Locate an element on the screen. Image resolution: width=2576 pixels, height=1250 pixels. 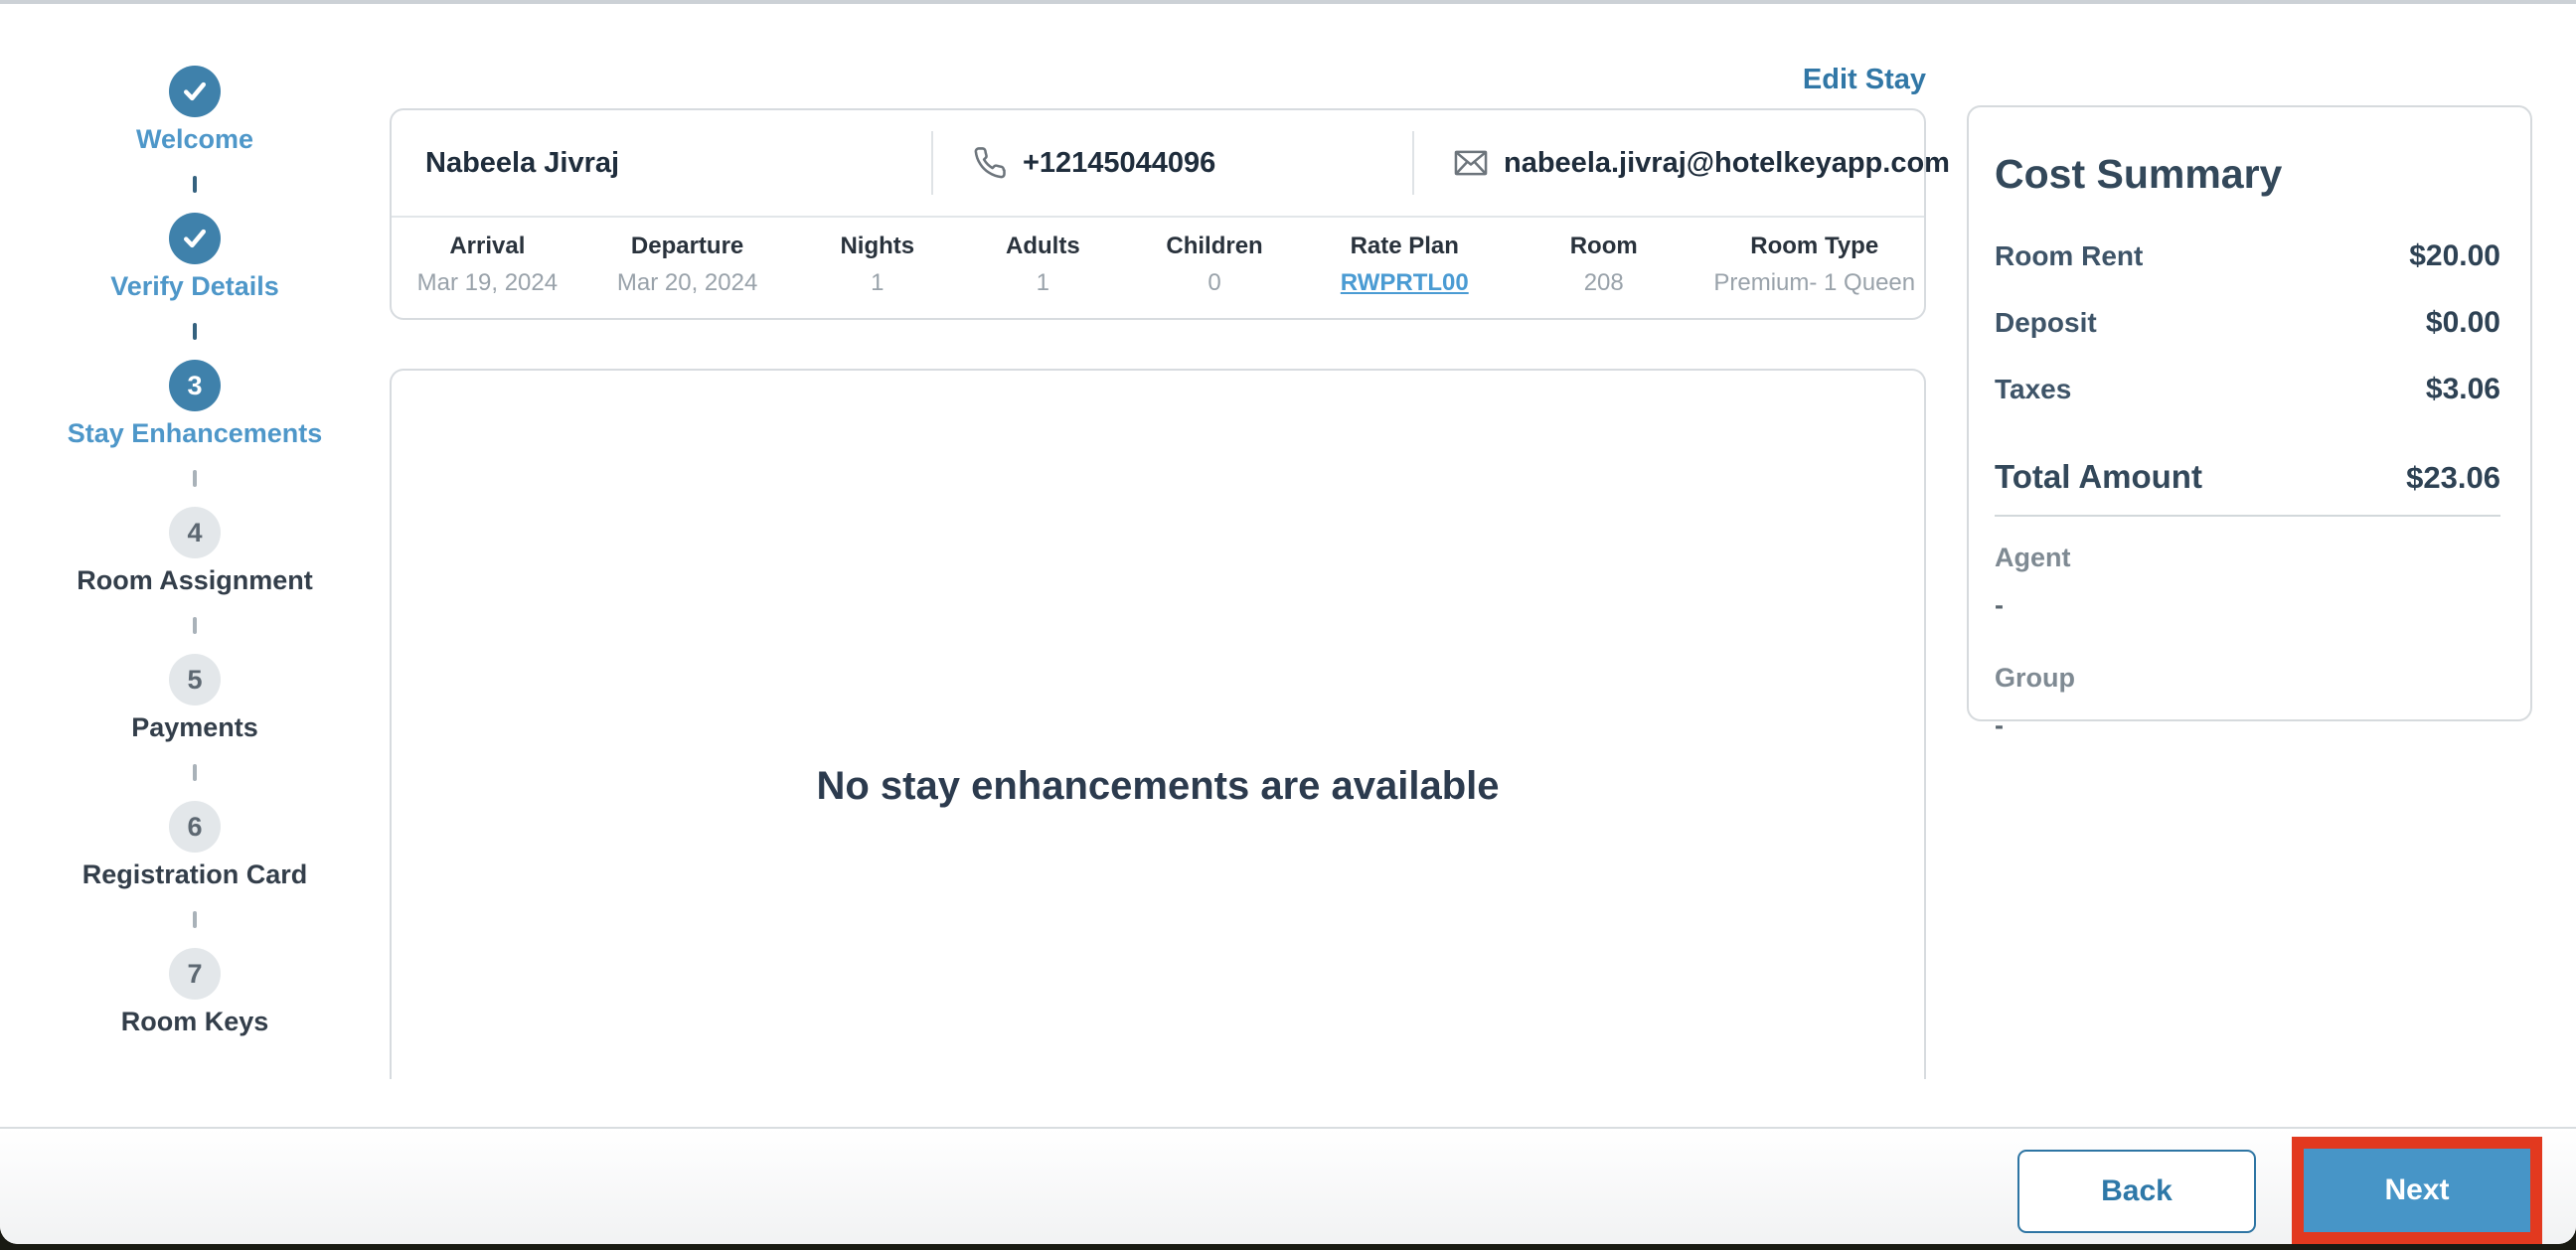
stay-detail-value: 208 is located at coordinates (1603, 282).